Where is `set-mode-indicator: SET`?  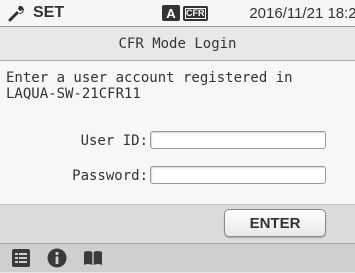 set-mode-indicator: SET is located at coordinates (83, 13).